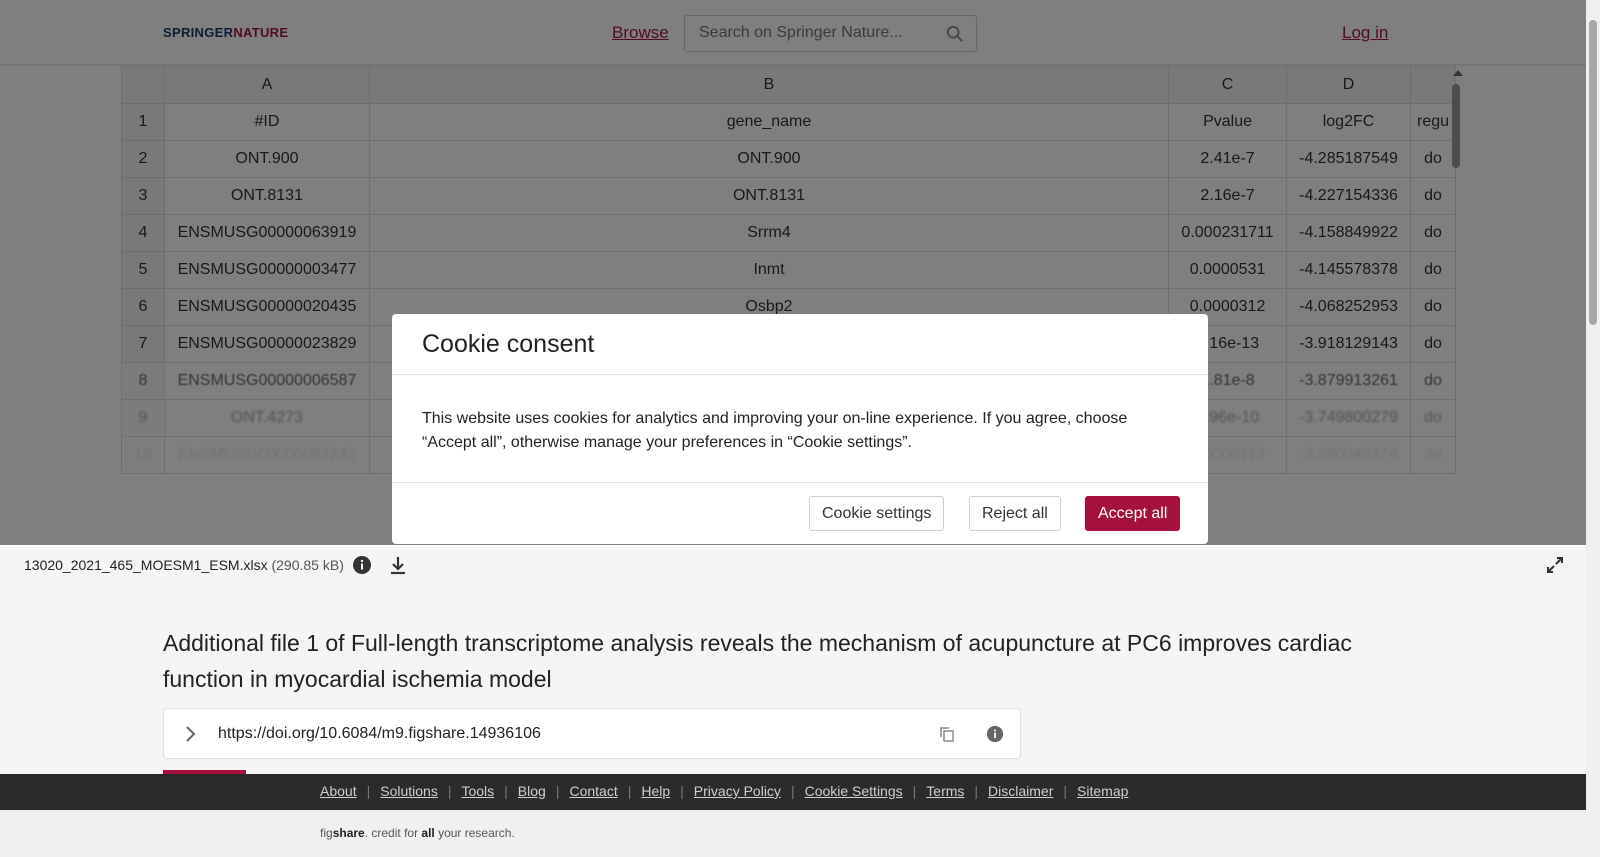  I want to click on footer-link-cookie-settings: Cookie Settings, so click(854, 791).